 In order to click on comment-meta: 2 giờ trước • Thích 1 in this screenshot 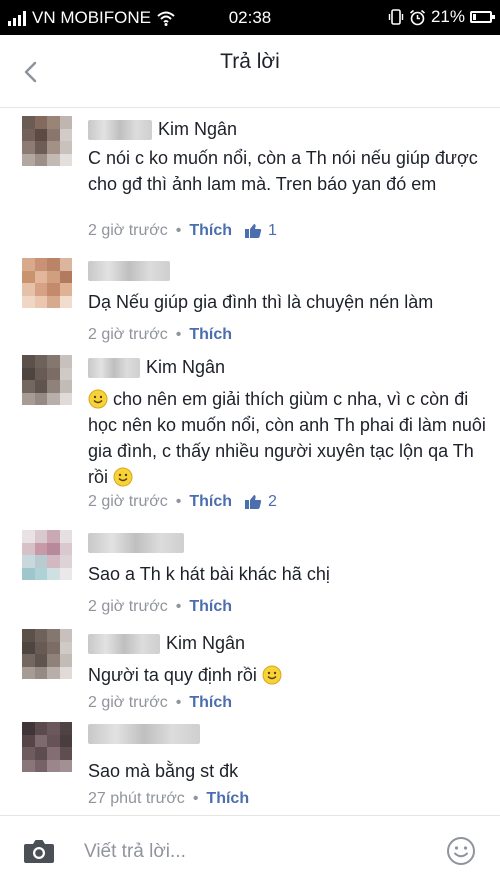, I will do `click(182, 231)`.